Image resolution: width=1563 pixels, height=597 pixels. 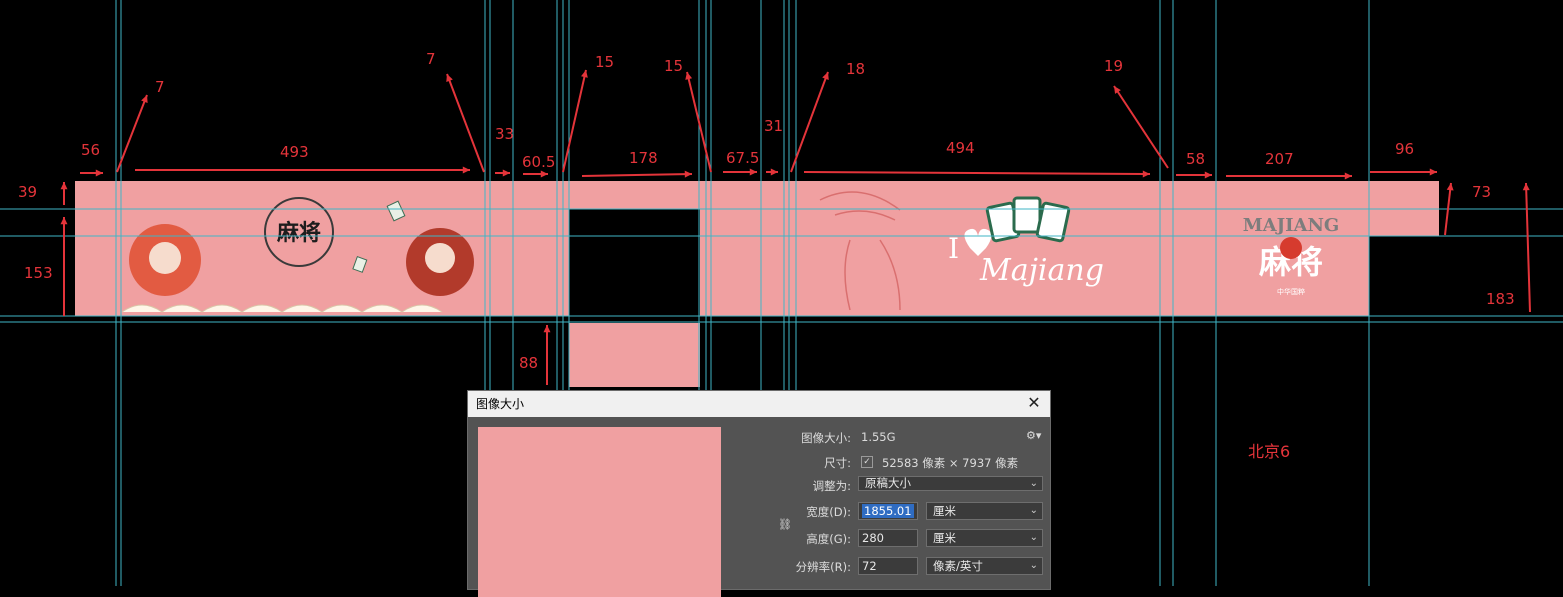 I want to click on image-size-label: 图像大小:, so click(x=826, y=438).